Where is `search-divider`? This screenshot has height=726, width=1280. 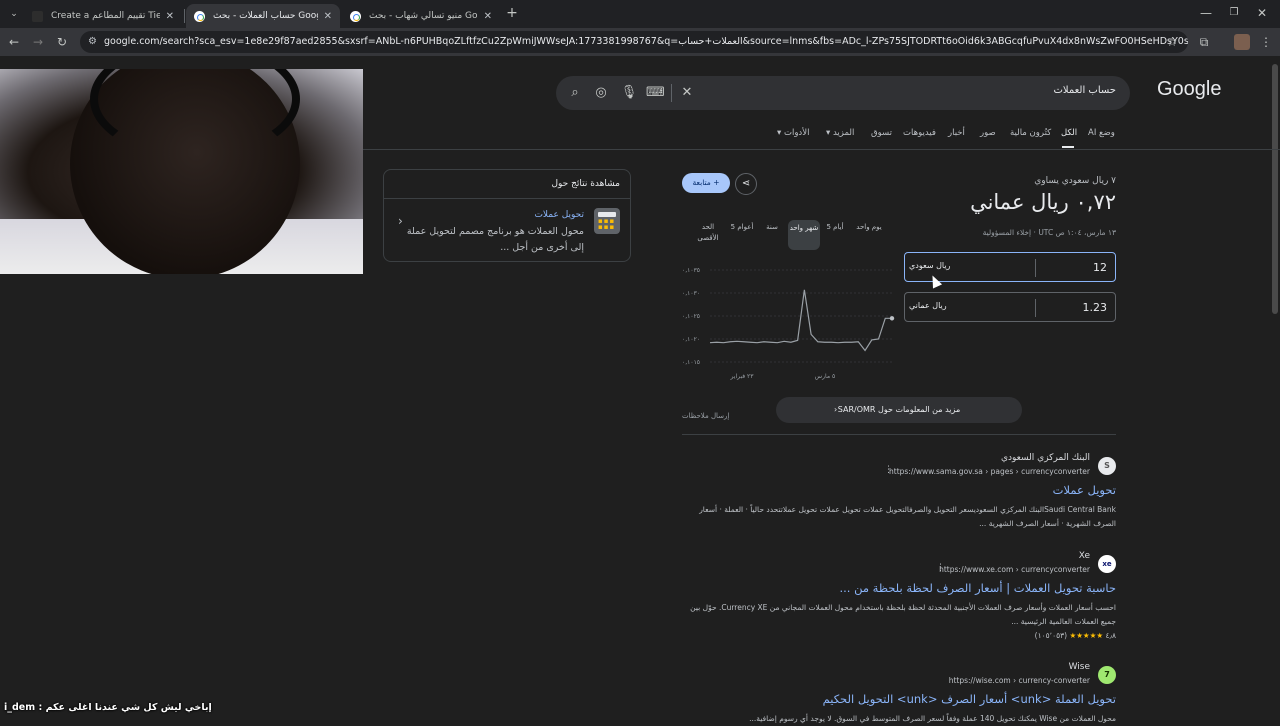 search-divider is located at coordinates (671, 93).